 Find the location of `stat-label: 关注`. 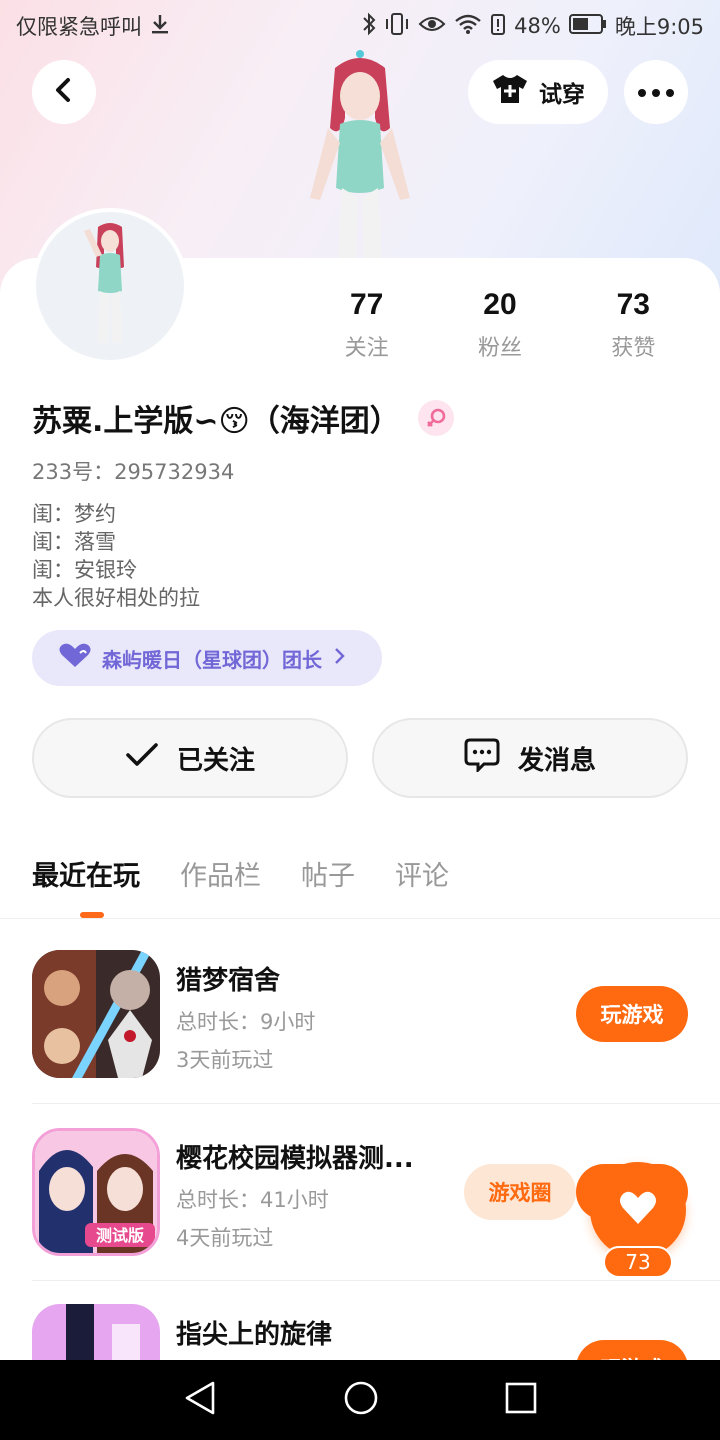

stat-label: 关注 is located at coordinates (366, 348).